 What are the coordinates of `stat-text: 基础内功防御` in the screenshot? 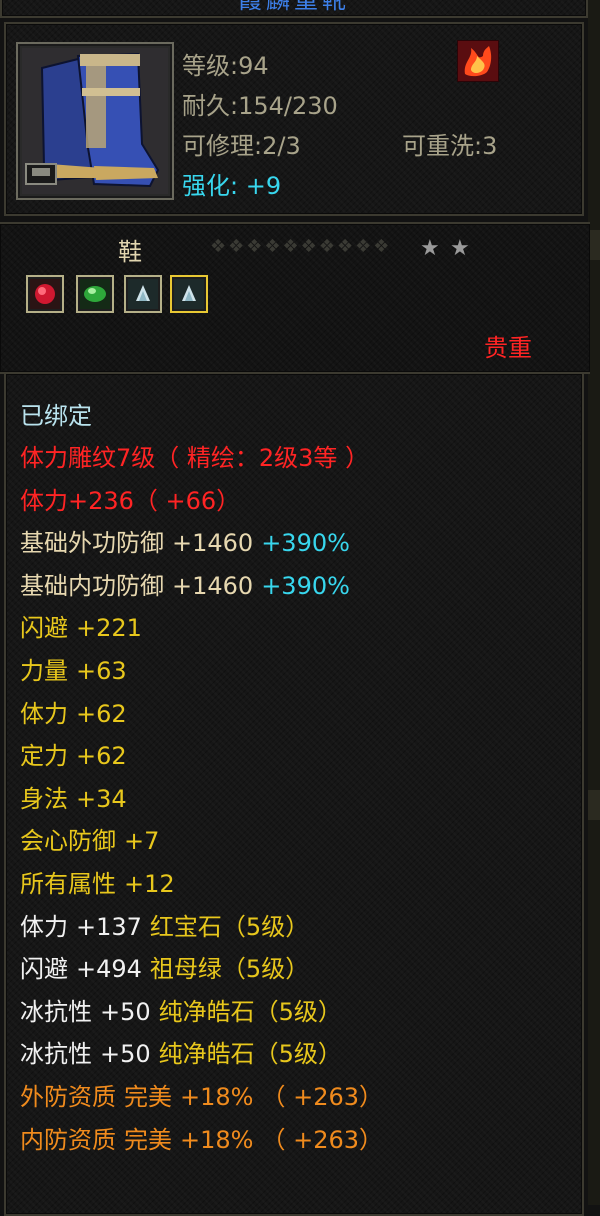 It's located at (92, 585).